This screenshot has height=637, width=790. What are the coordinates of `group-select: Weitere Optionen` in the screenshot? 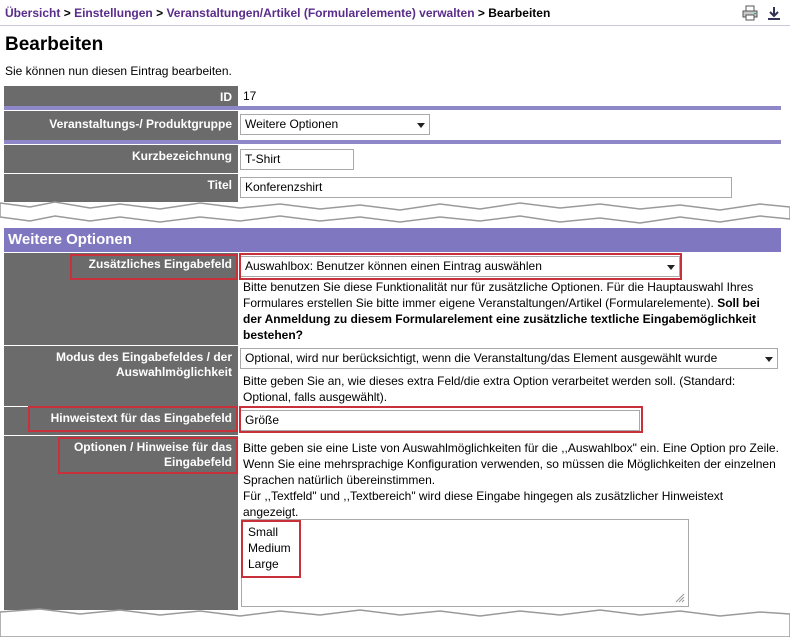 It's located at (335, 124).